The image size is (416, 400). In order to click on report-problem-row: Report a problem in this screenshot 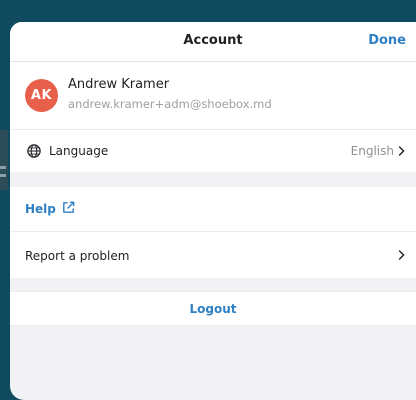, I will do `click(213, 255)`.